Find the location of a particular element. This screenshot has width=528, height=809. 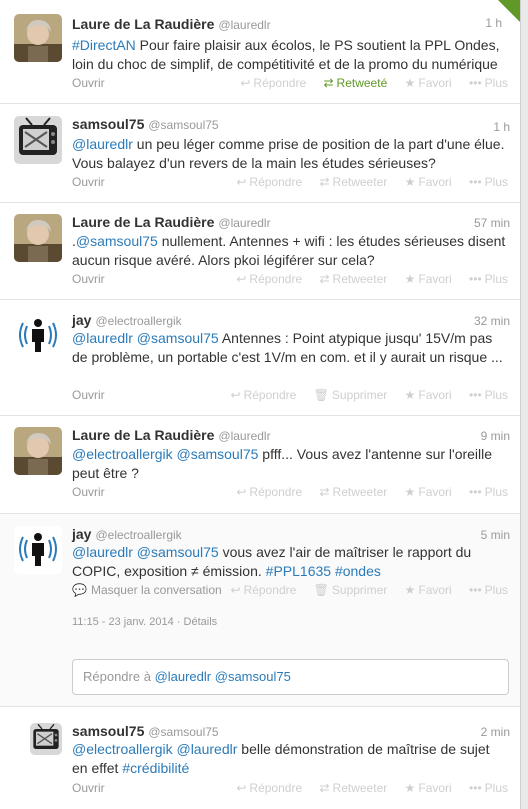

avatar-laure-image is located at coordinates (38, 38).